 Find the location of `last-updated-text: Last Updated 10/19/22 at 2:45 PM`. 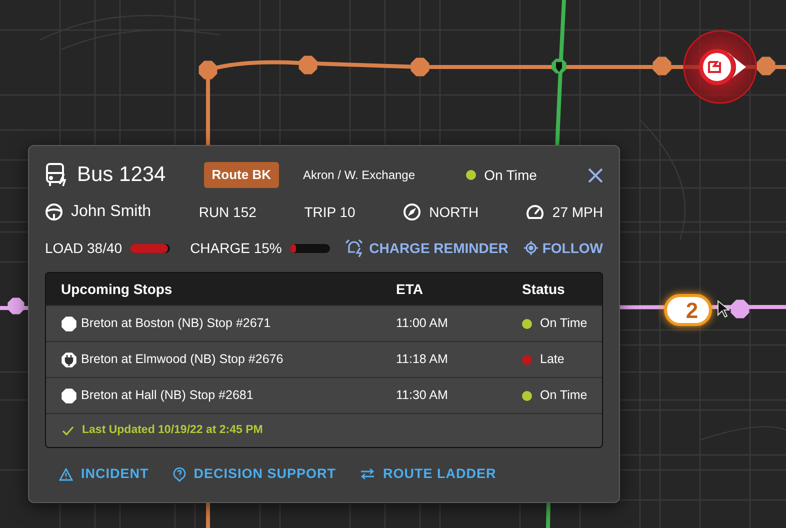

last-updated-text: Last Updated 10/19/22 at 2:45 PM is located at coordinates (172, 430).